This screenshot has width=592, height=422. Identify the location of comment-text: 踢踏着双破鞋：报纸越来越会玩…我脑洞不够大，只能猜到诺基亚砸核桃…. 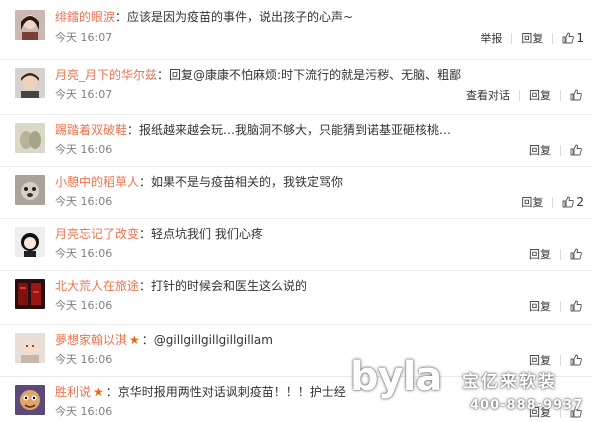
(263, 130).